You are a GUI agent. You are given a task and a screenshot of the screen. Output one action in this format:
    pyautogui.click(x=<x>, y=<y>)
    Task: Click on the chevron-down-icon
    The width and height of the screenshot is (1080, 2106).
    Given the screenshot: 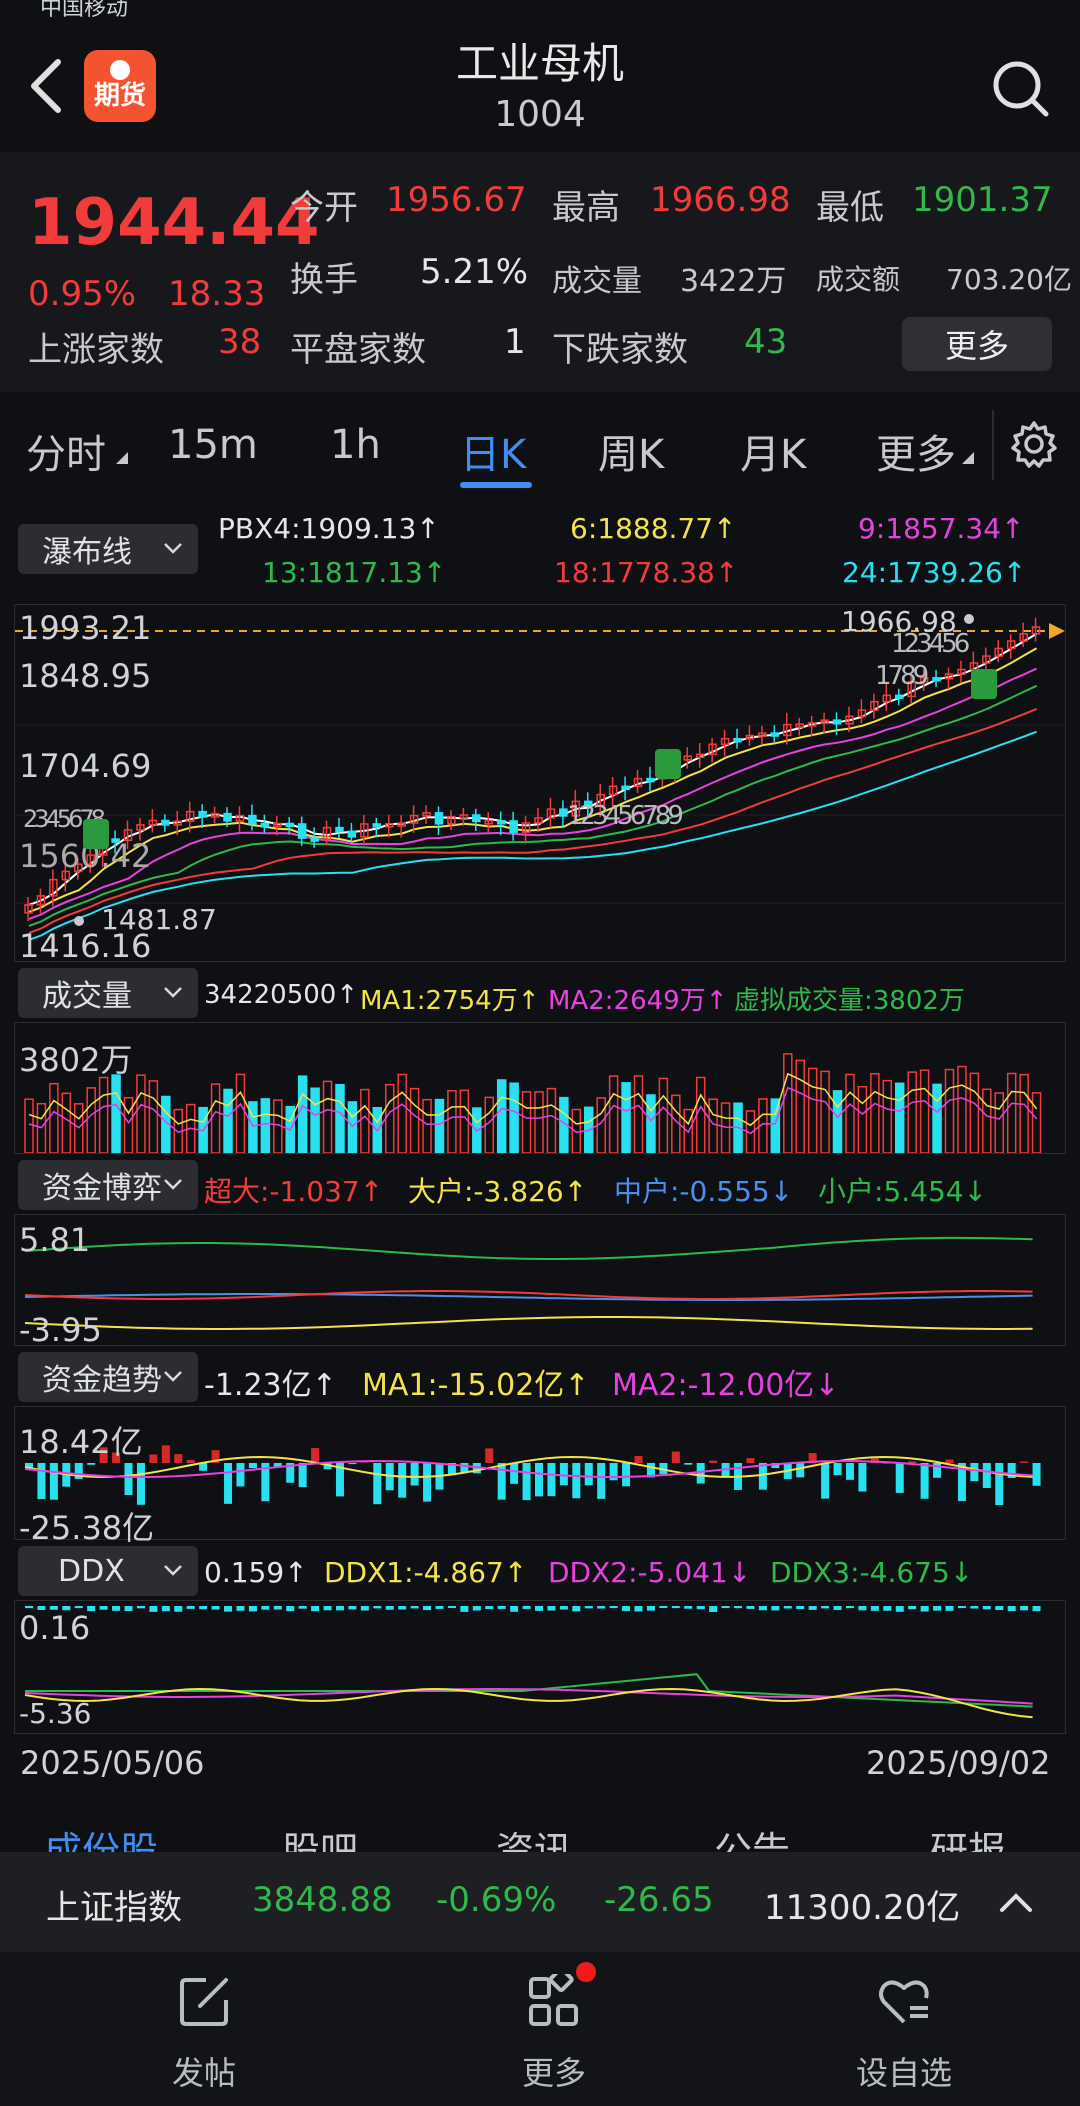 What is the action you would take?
    pyautogui.click(x=173, y=992)
    